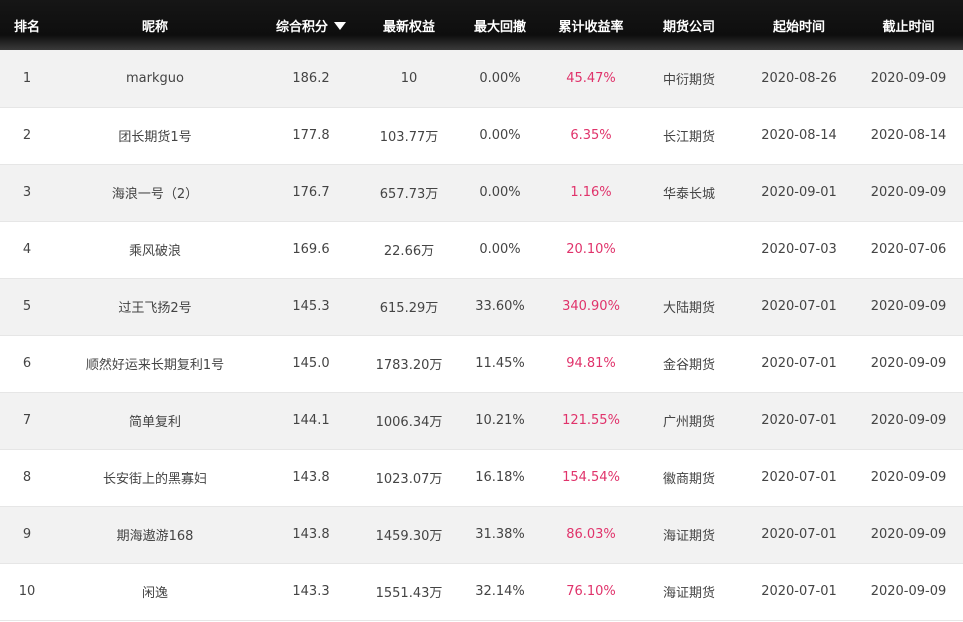 The height and width of the screenshot is (622, 963). I want to click on nickname-cell: 简单复利, so click(155, 420).